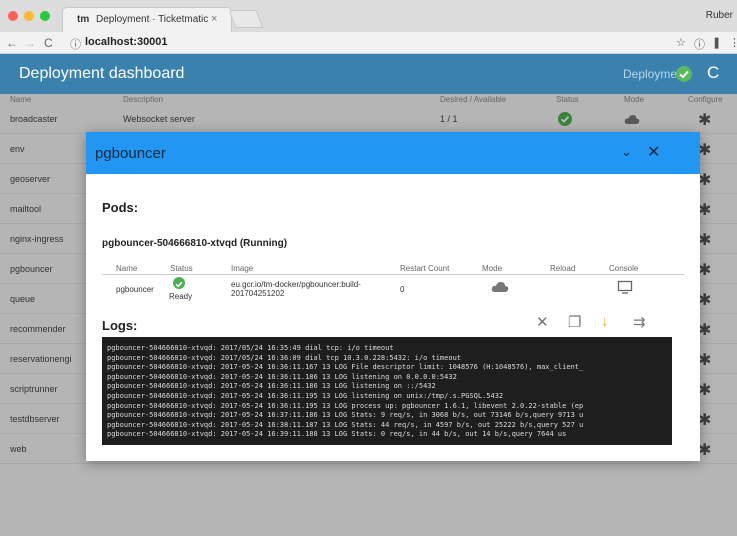 The width and height of the screenshot is (737, 536). What do you see at coordinates (574, 322) in the screenshot?
I see `copy-logs-icon: ❐` at bounding box center [574, 322].